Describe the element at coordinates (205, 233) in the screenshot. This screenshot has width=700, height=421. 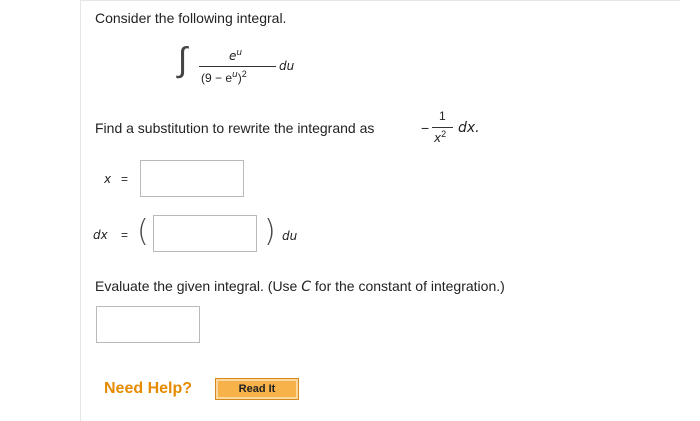
I see `dx-coefficient-input` at that location.